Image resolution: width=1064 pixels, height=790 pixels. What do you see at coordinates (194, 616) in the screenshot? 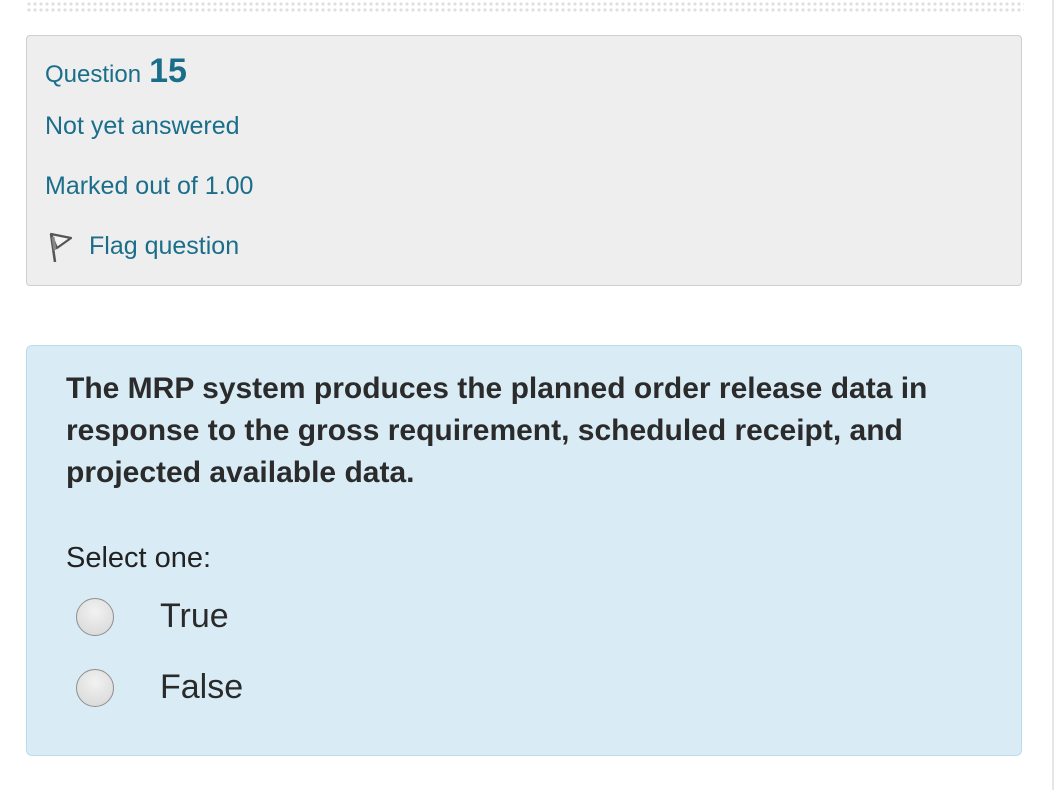
I see `answer-option-label: True` at bounding box center [194, 616].